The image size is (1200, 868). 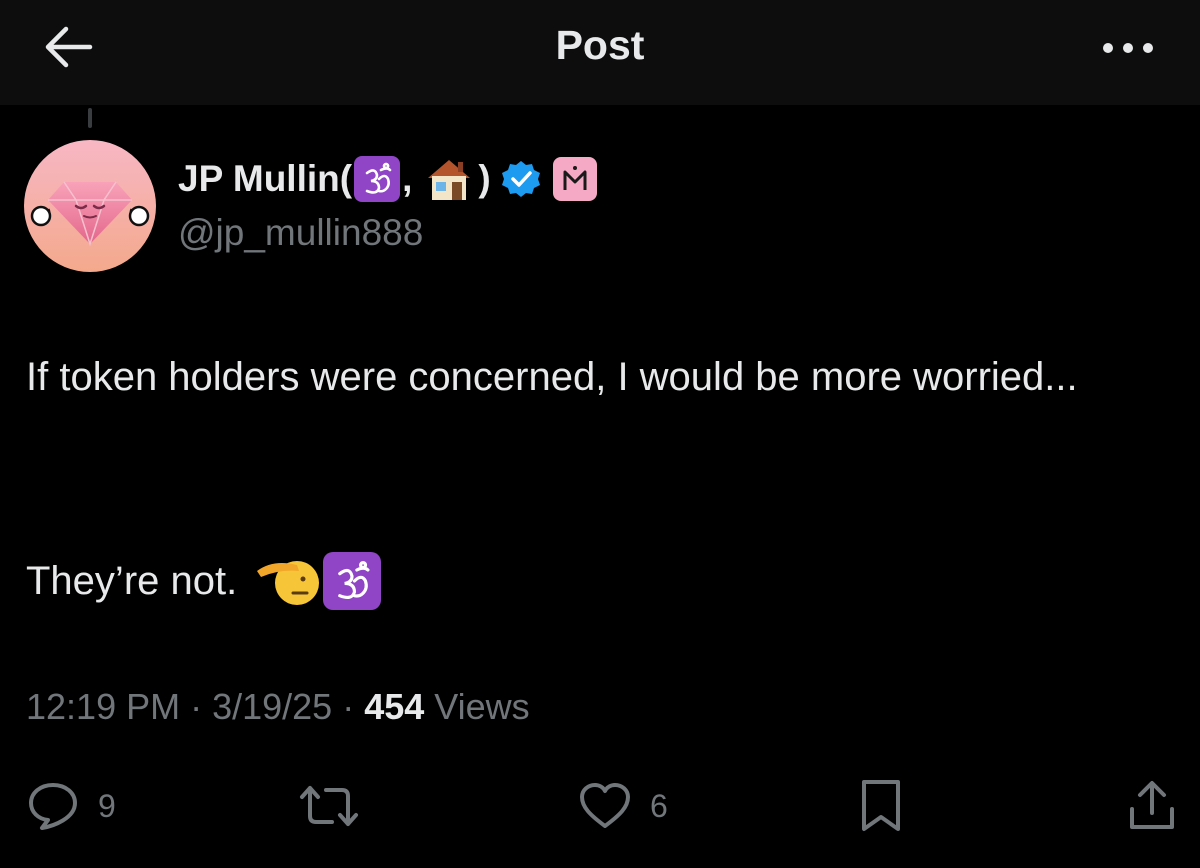 What do you see at coordinates (259, 179) in the screenshot?
I see `author-display-name: JP Mullin` at bounding box center [259, 179].